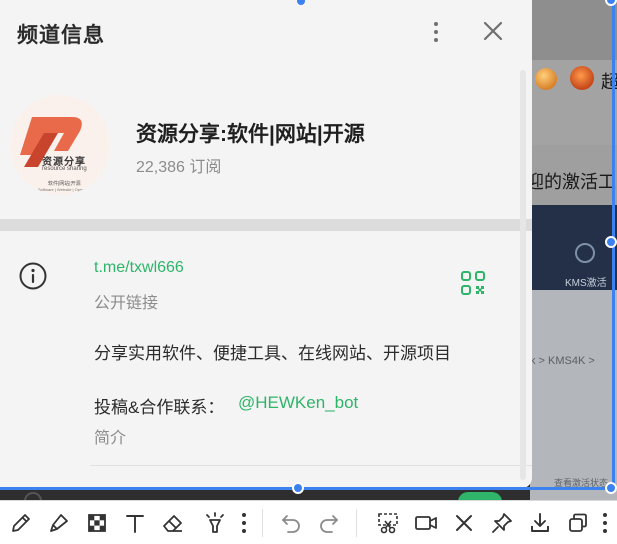 The width and height of the screenshot is (617, 544). I want to click on more-actions-icon, so click(605, 523).